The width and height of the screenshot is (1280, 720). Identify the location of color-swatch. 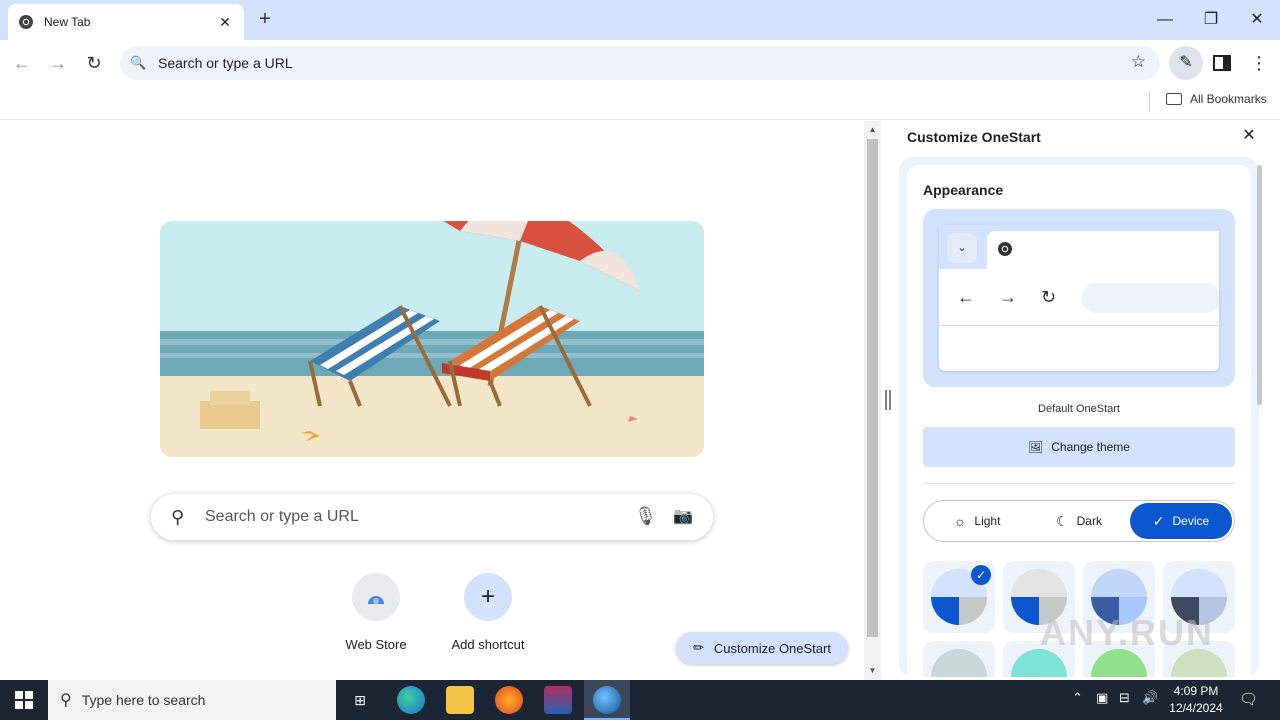
(959, 659).